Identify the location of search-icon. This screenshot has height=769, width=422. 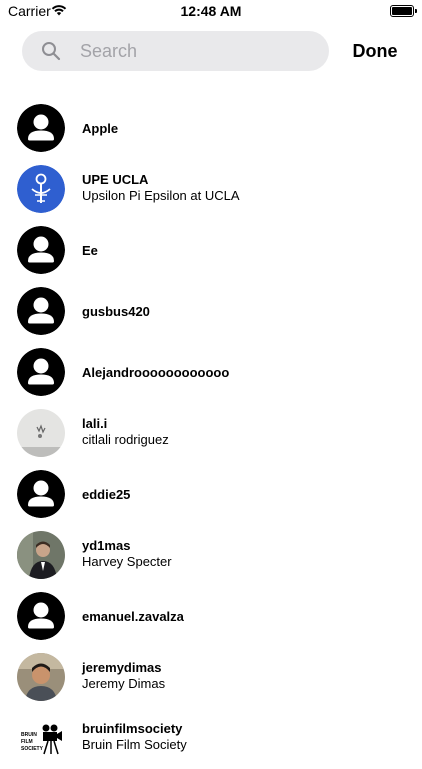
(51, 51).